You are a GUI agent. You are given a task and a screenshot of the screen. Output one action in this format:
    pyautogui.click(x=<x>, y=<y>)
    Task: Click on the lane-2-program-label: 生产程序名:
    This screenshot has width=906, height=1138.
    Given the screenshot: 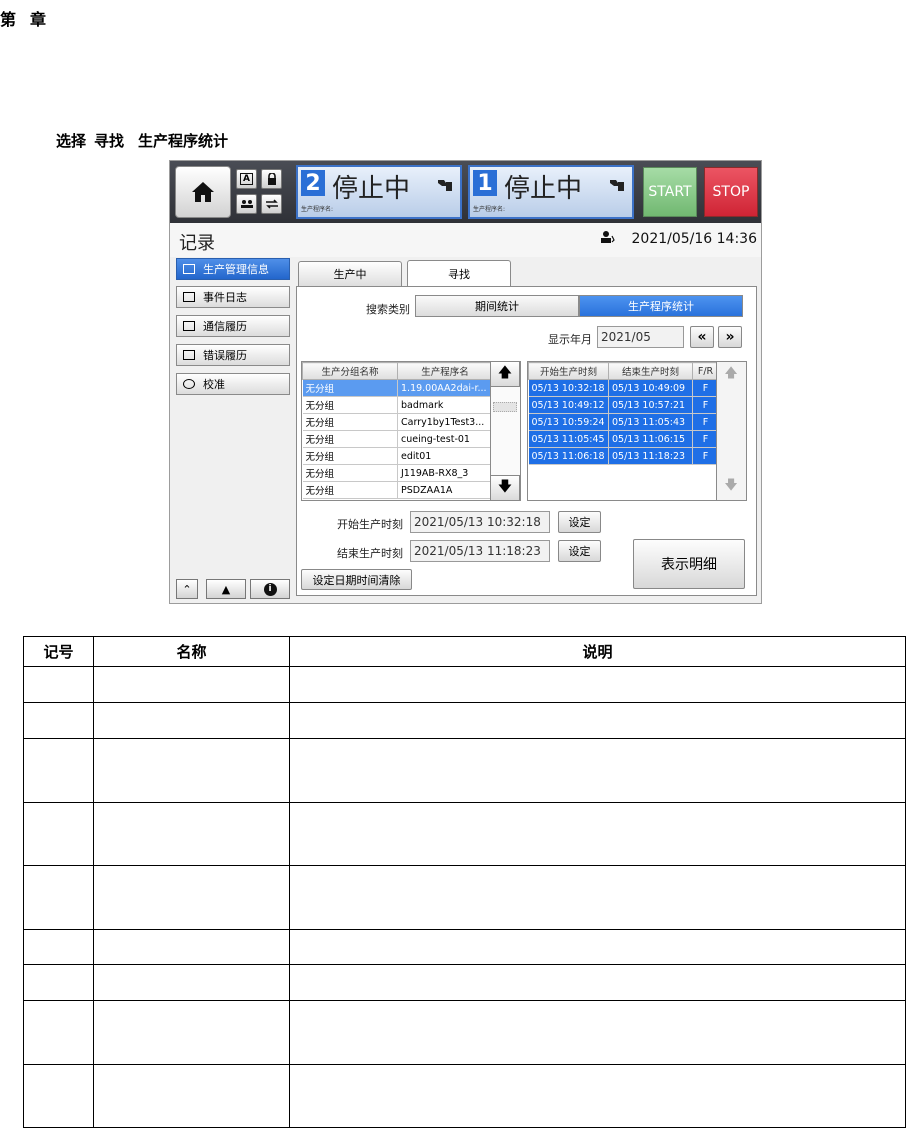 What is the action you would take?
    pyautogui.click(x=317, y=209)
    